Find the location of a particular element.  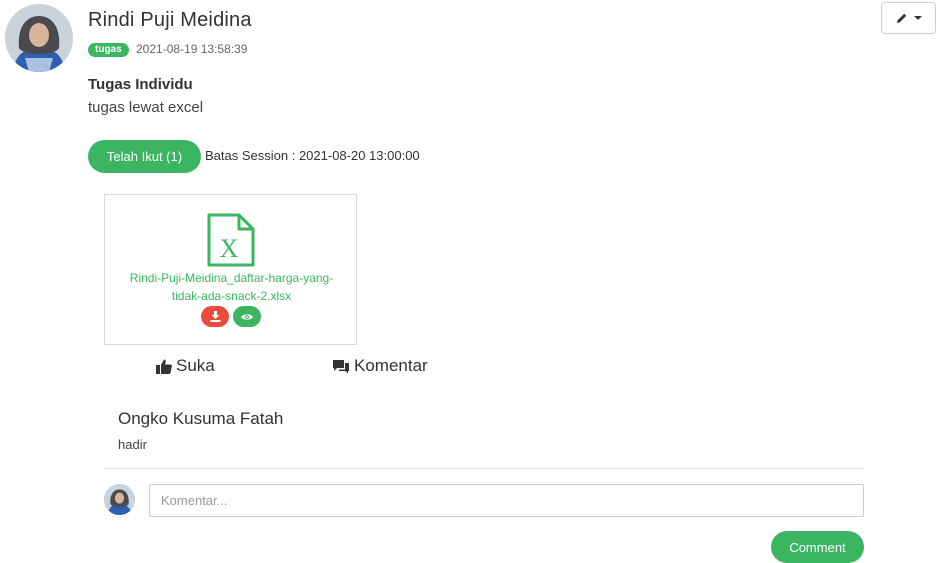

svg-text: X is located at coordinates (229, 248).